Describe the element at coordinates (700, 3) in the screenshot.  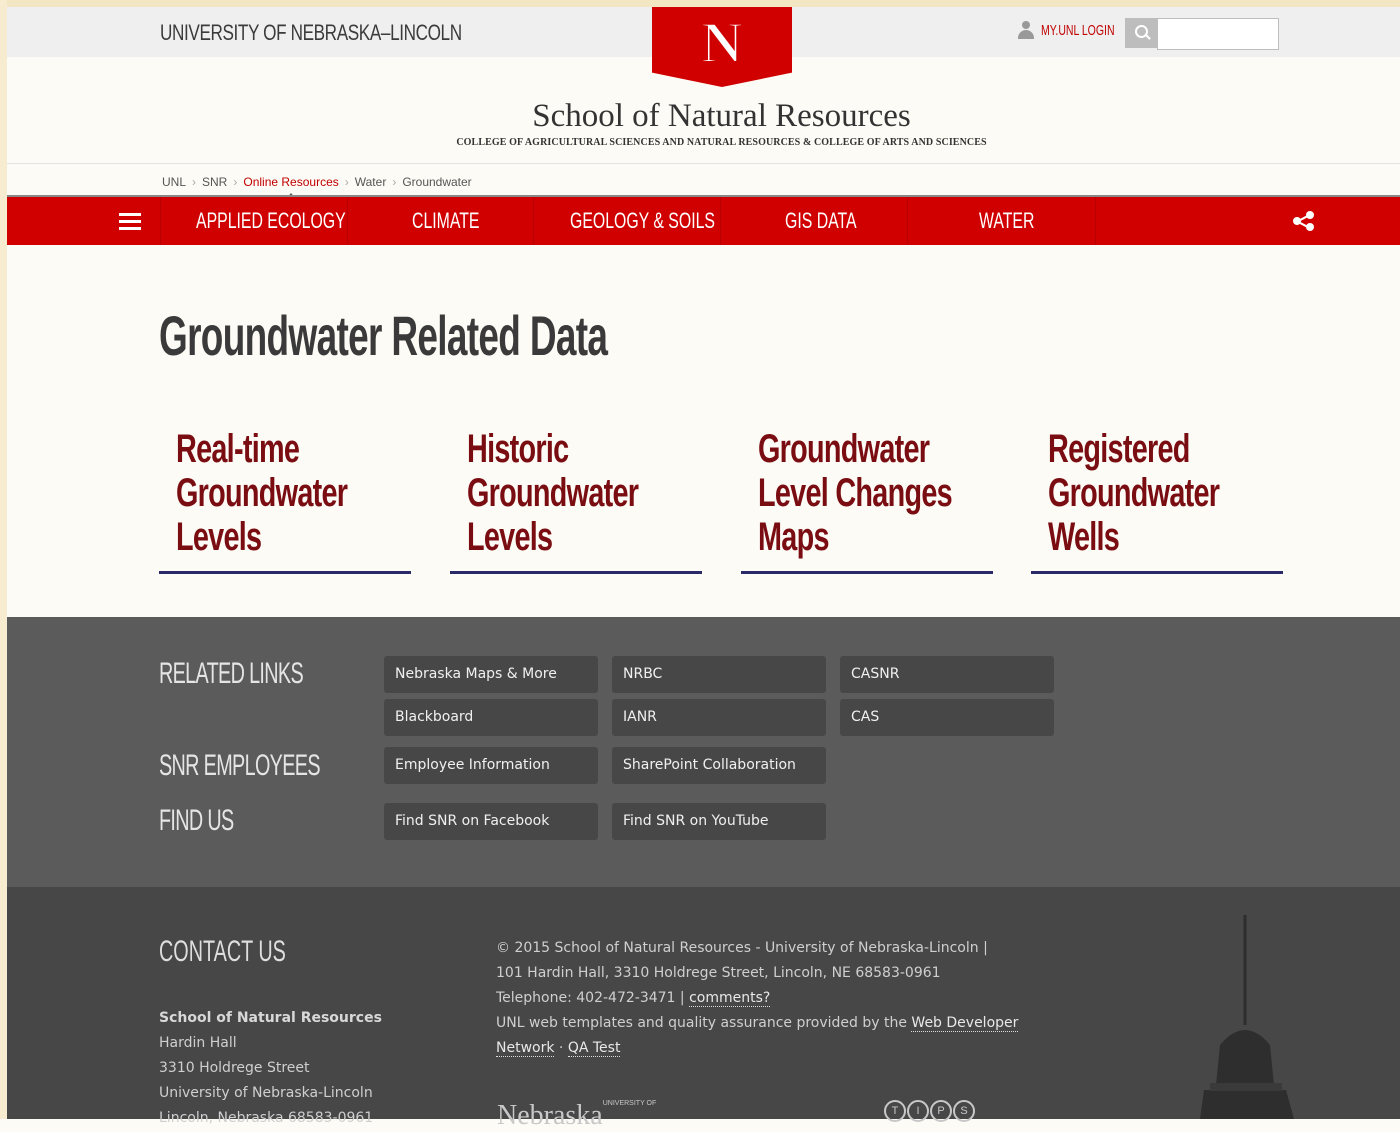
I see `window-frame-top` at that location.